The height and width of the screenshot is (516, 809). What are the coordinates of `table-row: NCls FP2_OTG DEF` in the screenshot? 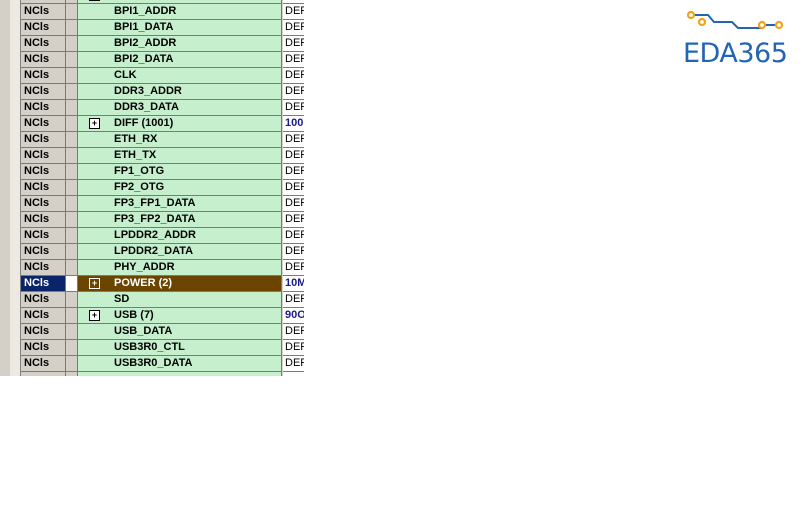 It's located at (162, 188).